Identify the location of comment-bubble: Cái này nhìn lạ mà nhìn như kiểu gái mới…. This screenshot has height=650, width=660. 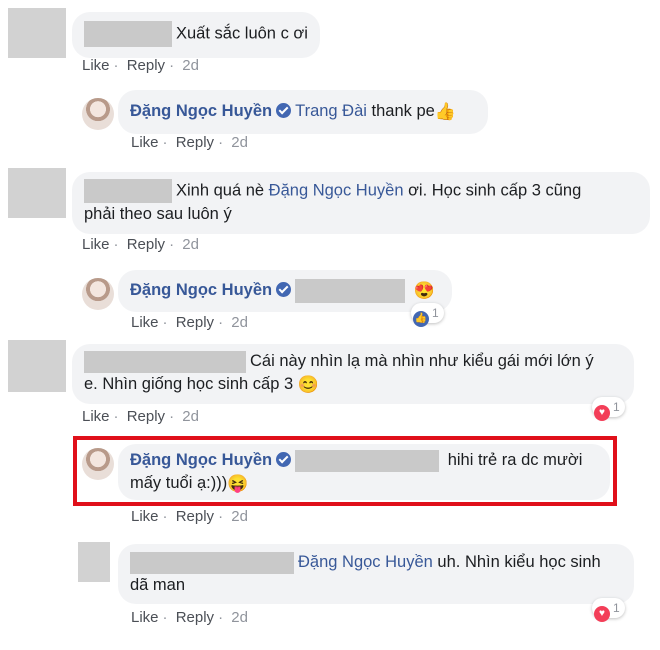
(353, 374).